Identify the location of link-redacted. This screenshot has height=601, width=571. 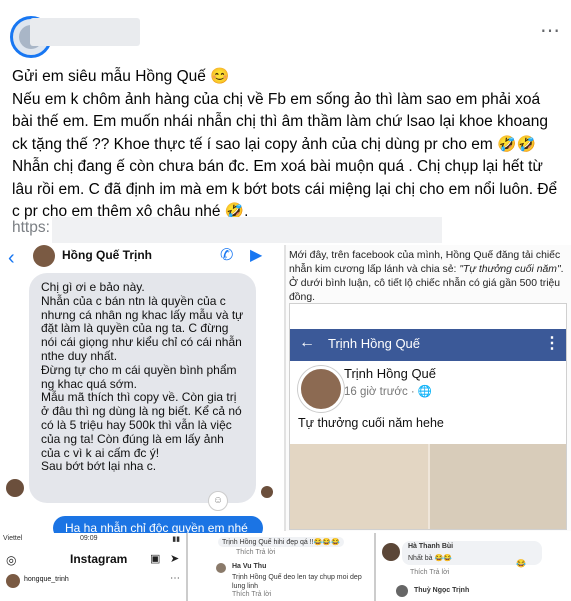
(247, 230).